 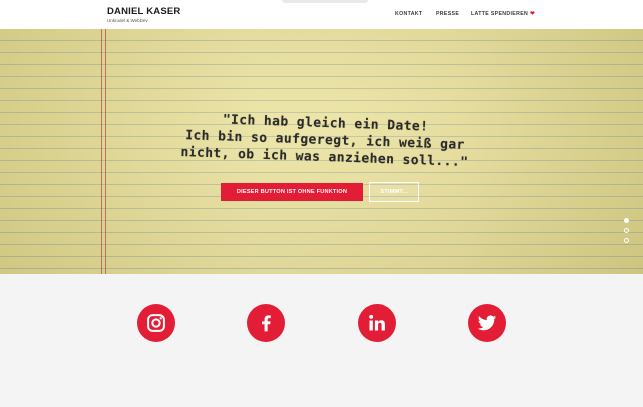 What do you see at coordinates (325, 1) in the screenshot?
I see `header-handle` at bounding box center [325, 1].